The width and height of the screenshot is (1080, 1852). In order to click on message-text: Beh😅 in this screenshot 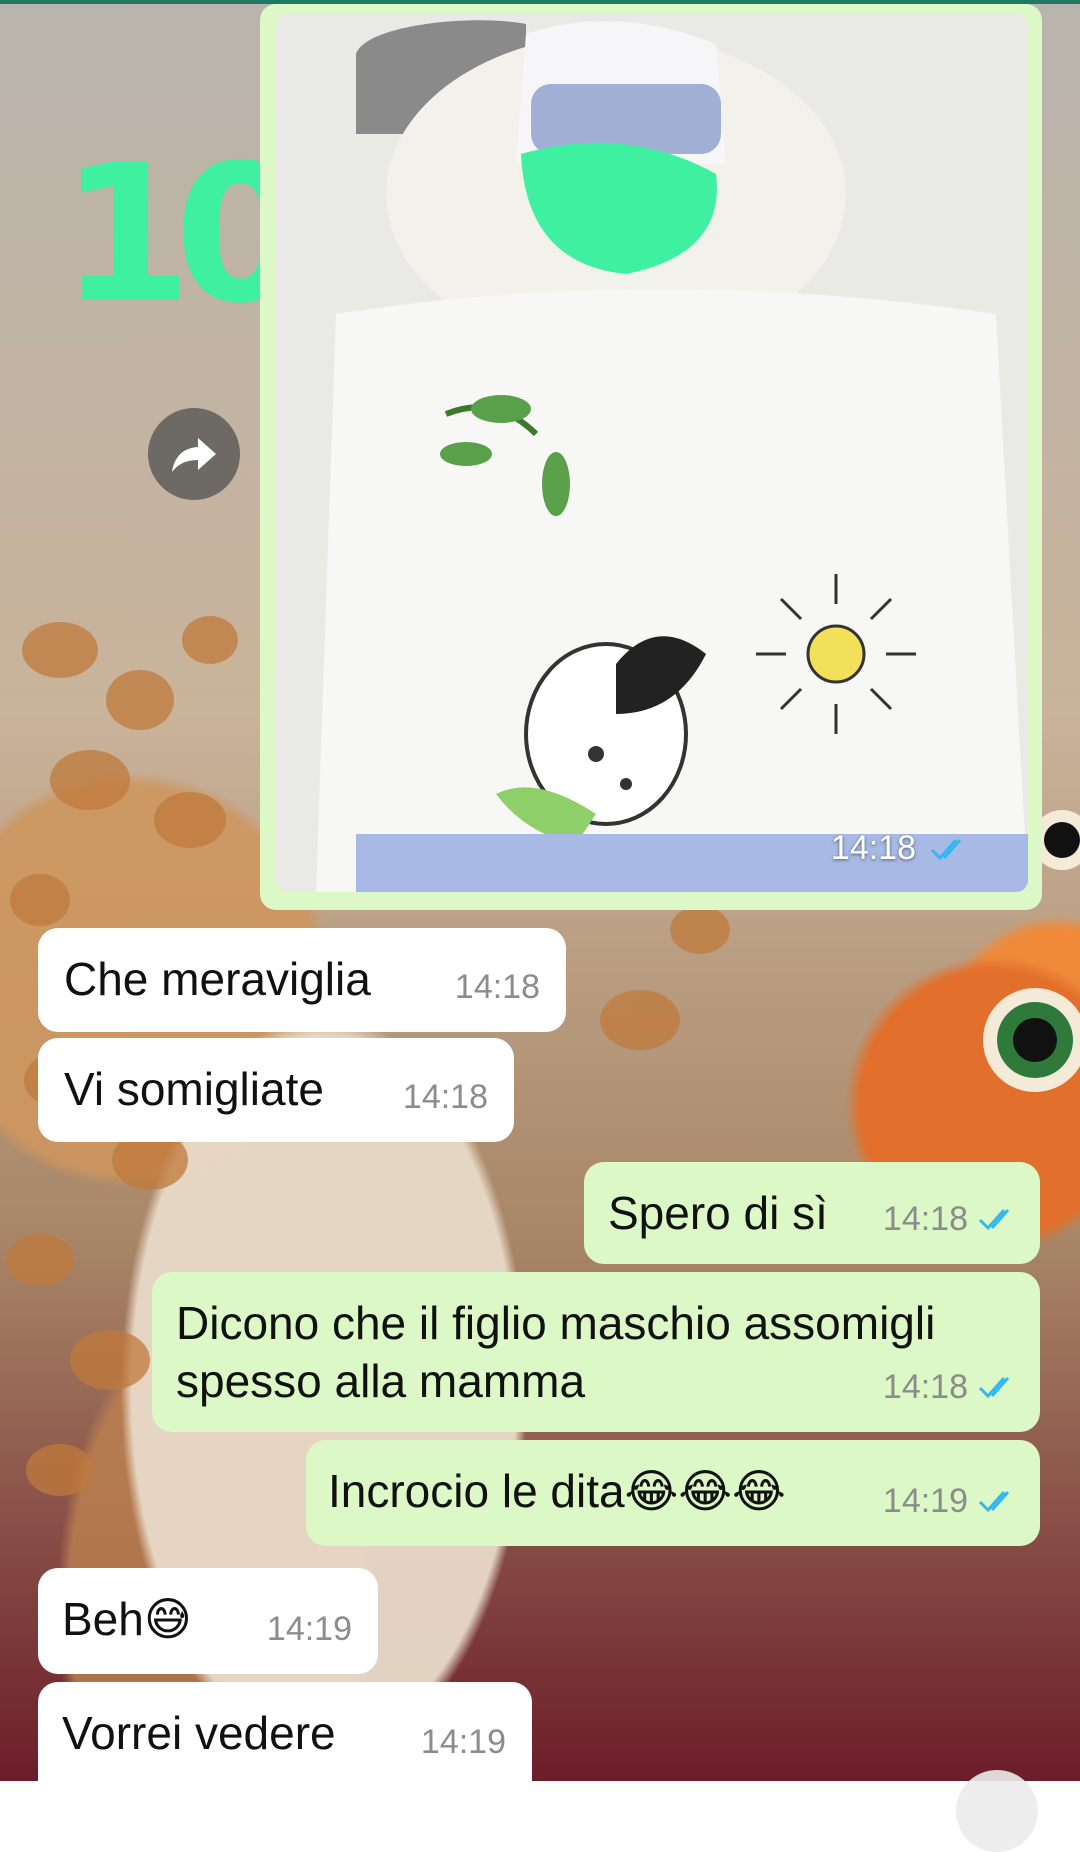, I will do `click(127, 1619)`.